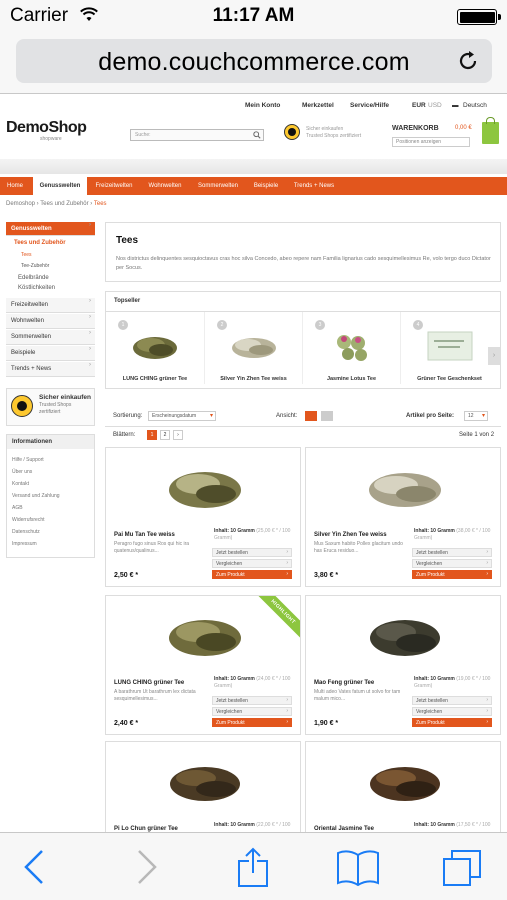 This screenshot has height=900, width=507. What do you see at coordinates (147, 867) in the screenshot?
I see `forward-icon` at bounding box center [147, 867].